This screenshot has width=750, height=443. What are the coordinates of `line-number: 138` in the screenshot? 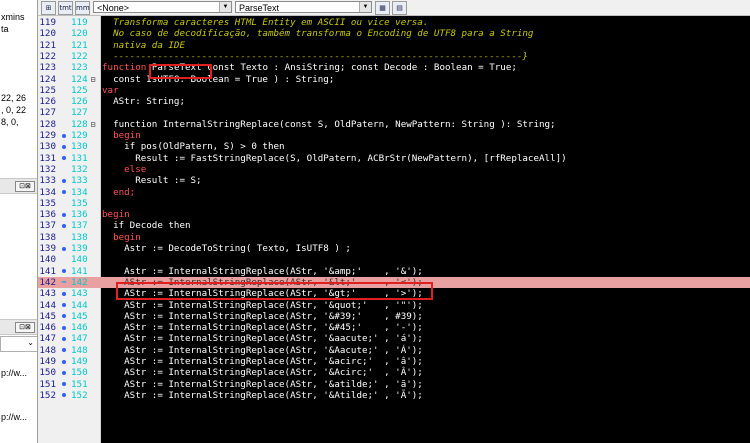 It's located at (47, 237).